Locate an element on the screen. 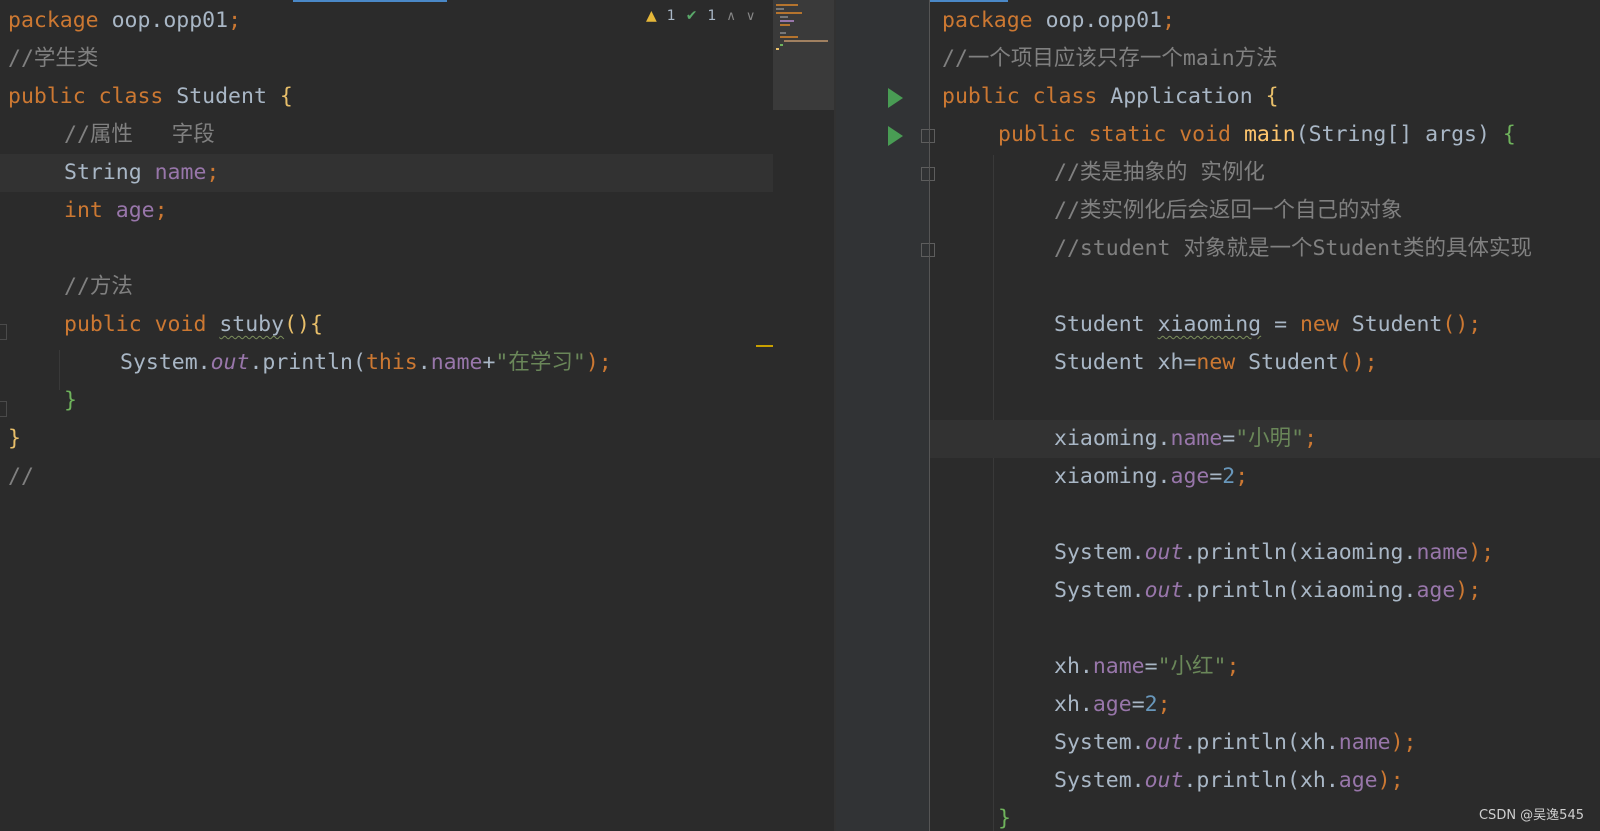  code-line: System.out.println(xiaoming.age); is located at coordinates (1218, 591).